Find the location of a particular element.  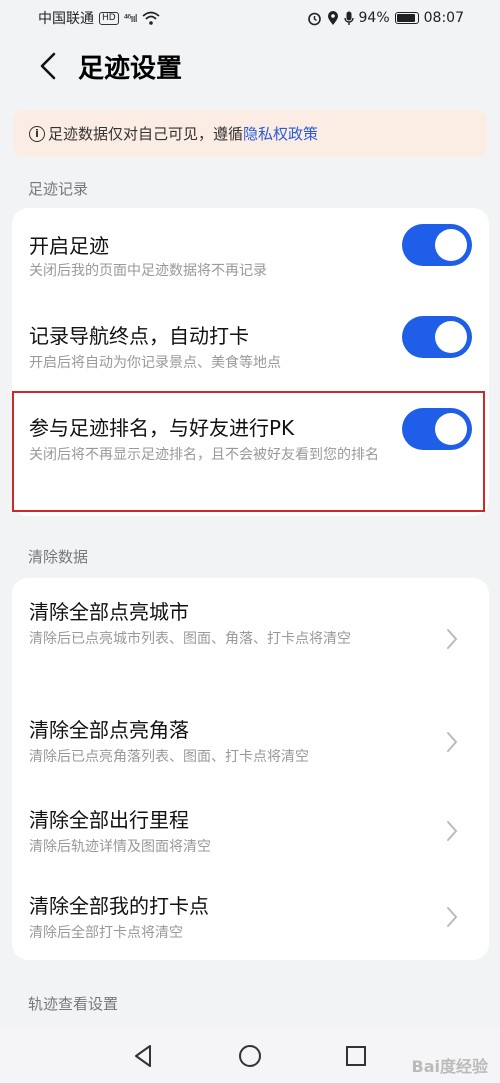

page-title: 足迹设置 is located at coordinates (130, 68).